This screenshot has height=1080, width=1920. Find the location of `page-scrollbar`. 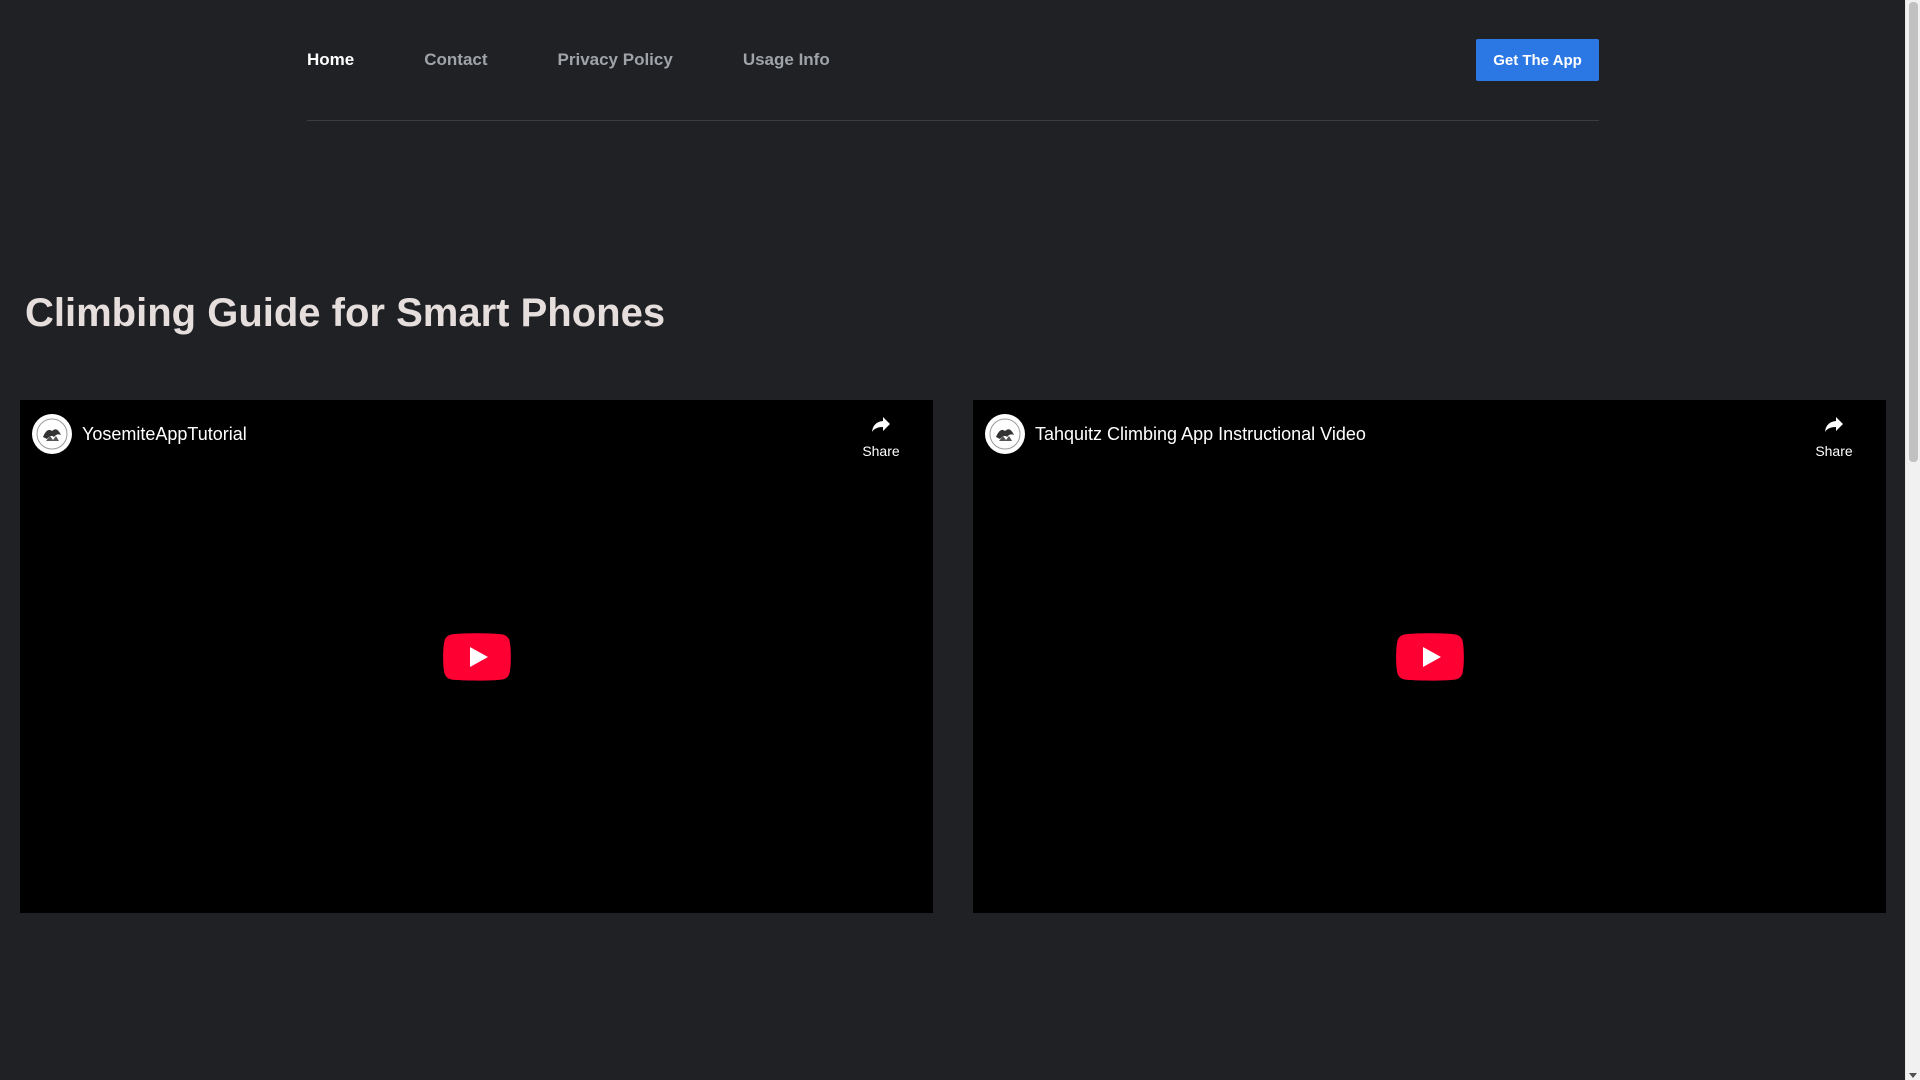

page-scrollbar is located at coordinates (1912, 540).